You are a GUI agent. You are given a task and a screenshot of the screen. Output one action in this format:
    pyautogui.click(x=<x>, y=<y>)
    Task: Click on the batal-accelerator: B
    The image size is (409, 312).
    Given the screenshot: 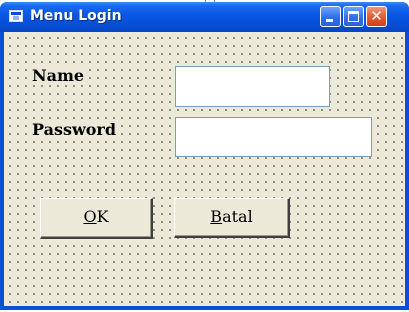 What is the action you would take?
    pyautogui.click(x=216, y=216)
    